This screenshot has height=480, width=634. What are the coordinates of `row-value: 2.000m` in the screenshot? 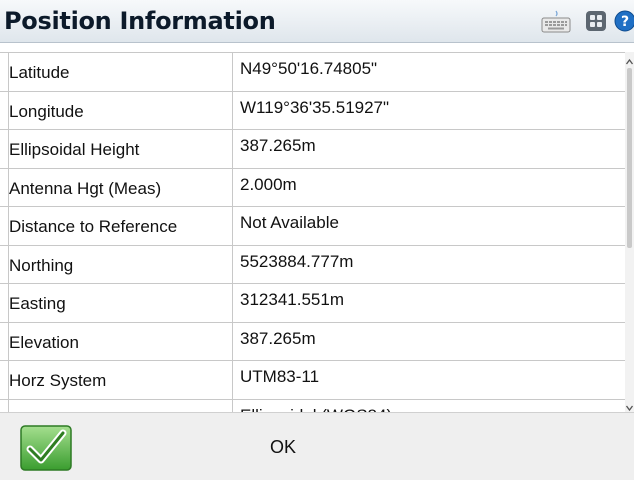 It's located at (268, 184).